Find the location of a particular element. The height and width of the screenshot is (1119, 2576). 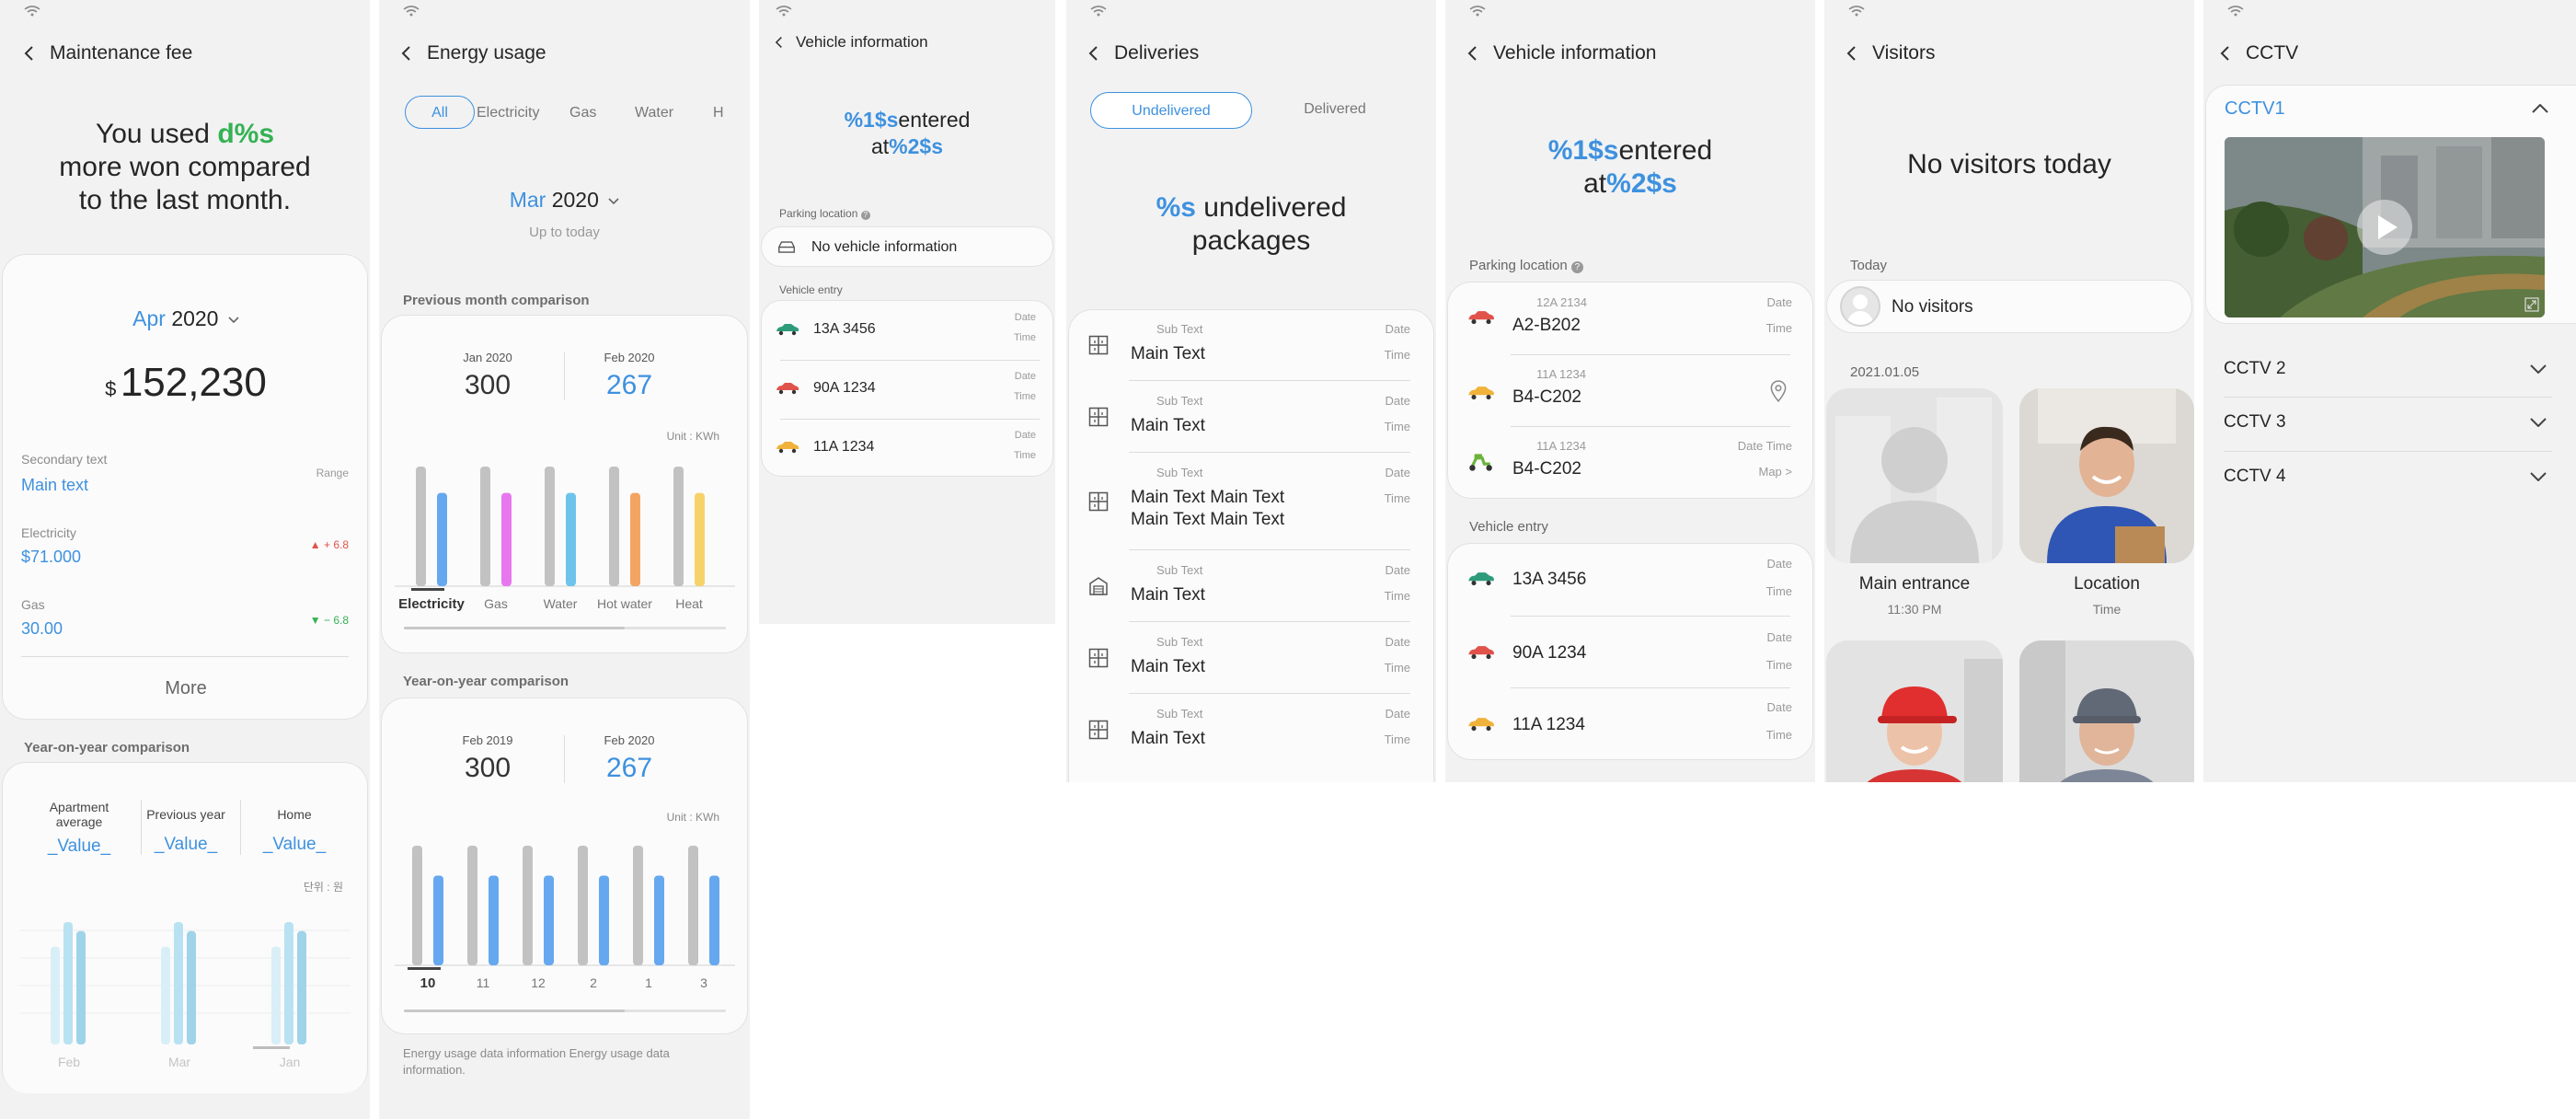

cctv-list-item: CCTV 2 is located at coordinates (2389, 369).